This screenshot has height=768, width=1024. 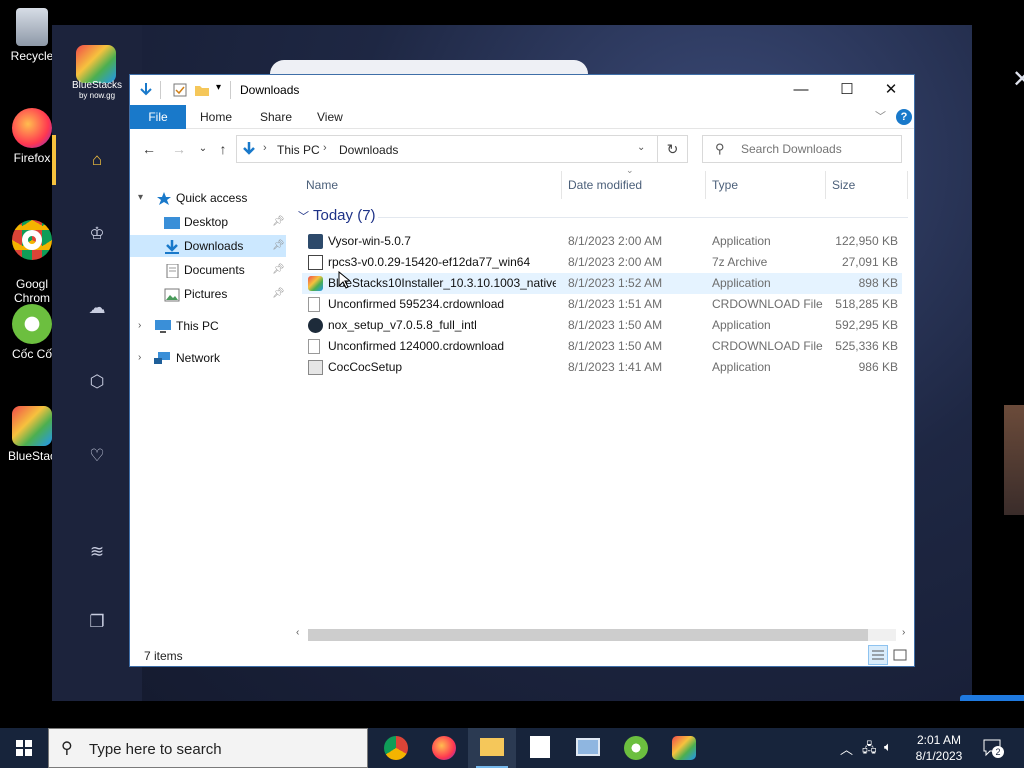 I want to click on taskbar-bluestacks, so click(x=684, y=748).